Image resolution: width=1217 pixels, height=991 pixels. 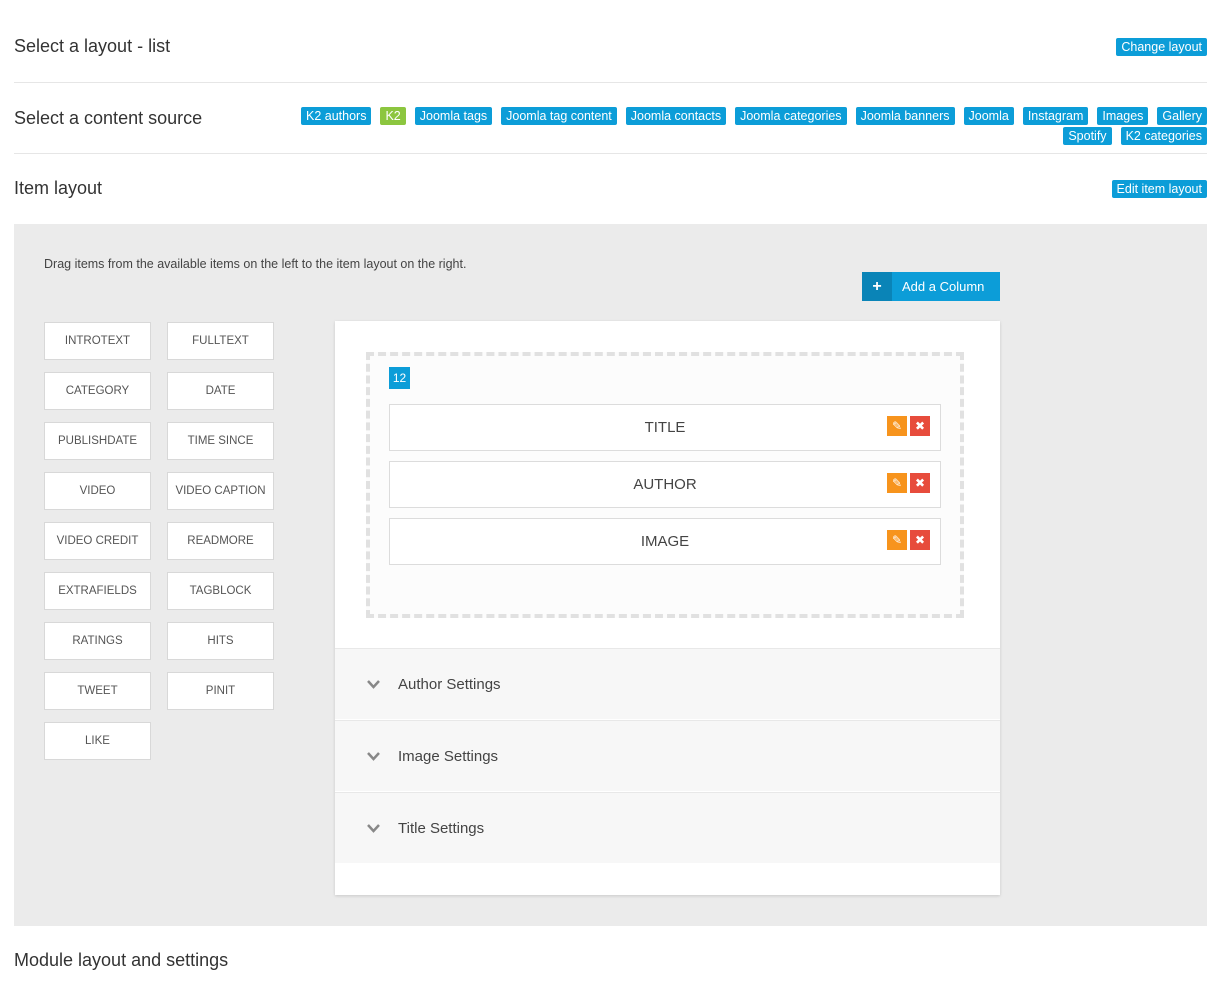 I want to click on source-badge-joomla-categories: Joomla categories, so click(x=791, y=116).